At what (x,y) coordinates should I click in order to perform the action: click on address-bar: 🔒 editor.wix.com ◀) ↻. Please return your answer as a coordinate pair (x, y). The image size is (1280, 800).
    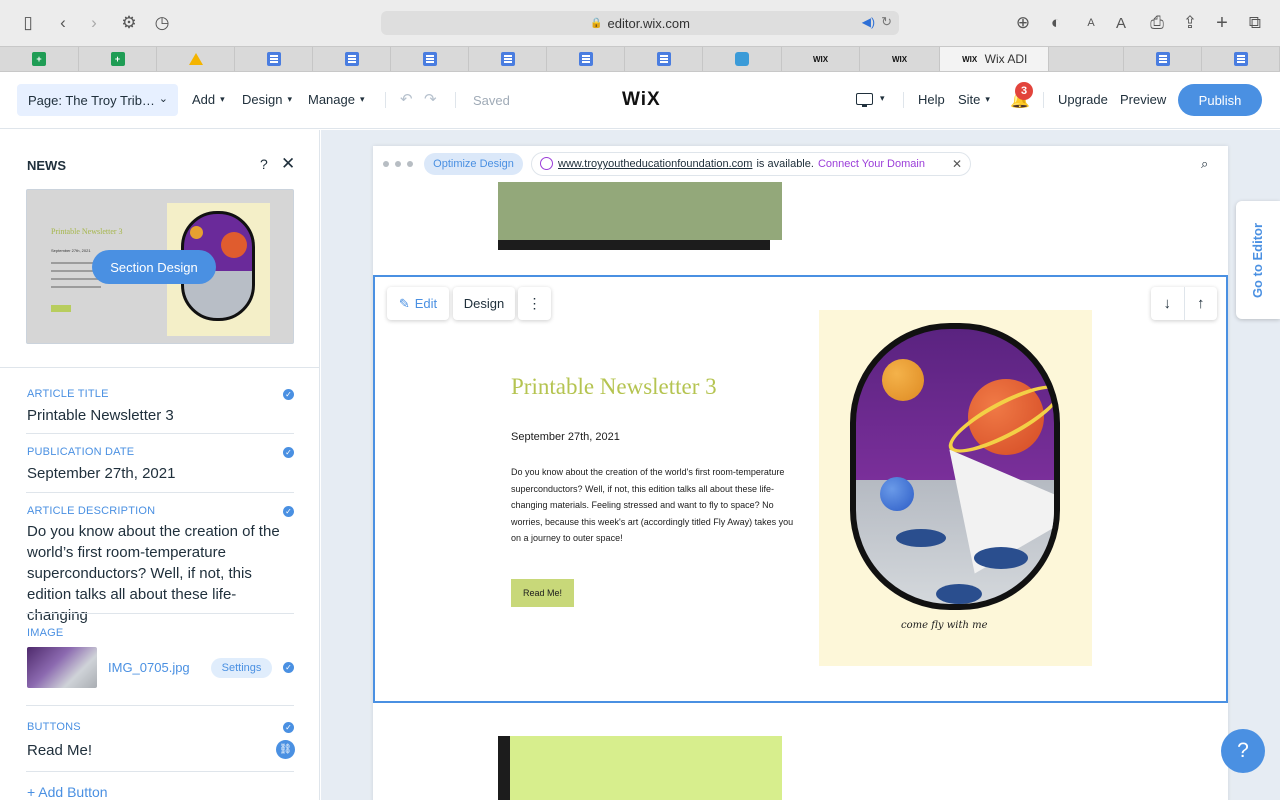
    Looking at the image, I should click on (640, 23).